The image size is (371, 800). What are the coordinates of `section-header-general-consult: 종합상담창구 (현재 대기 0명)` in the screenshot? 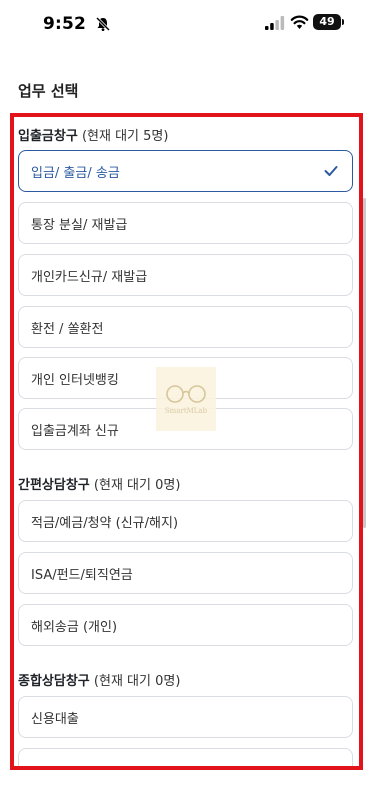 It's located at (99, 681).